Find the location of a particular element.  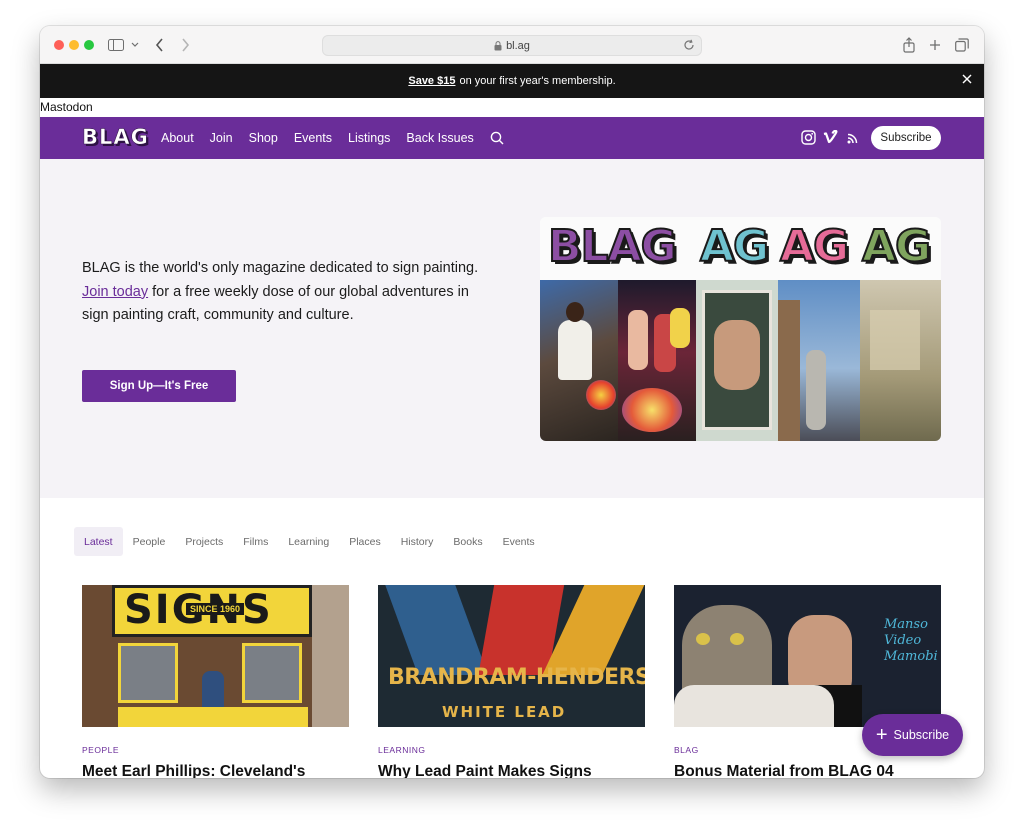

instagram-icon is located at coordinates (808, 137).